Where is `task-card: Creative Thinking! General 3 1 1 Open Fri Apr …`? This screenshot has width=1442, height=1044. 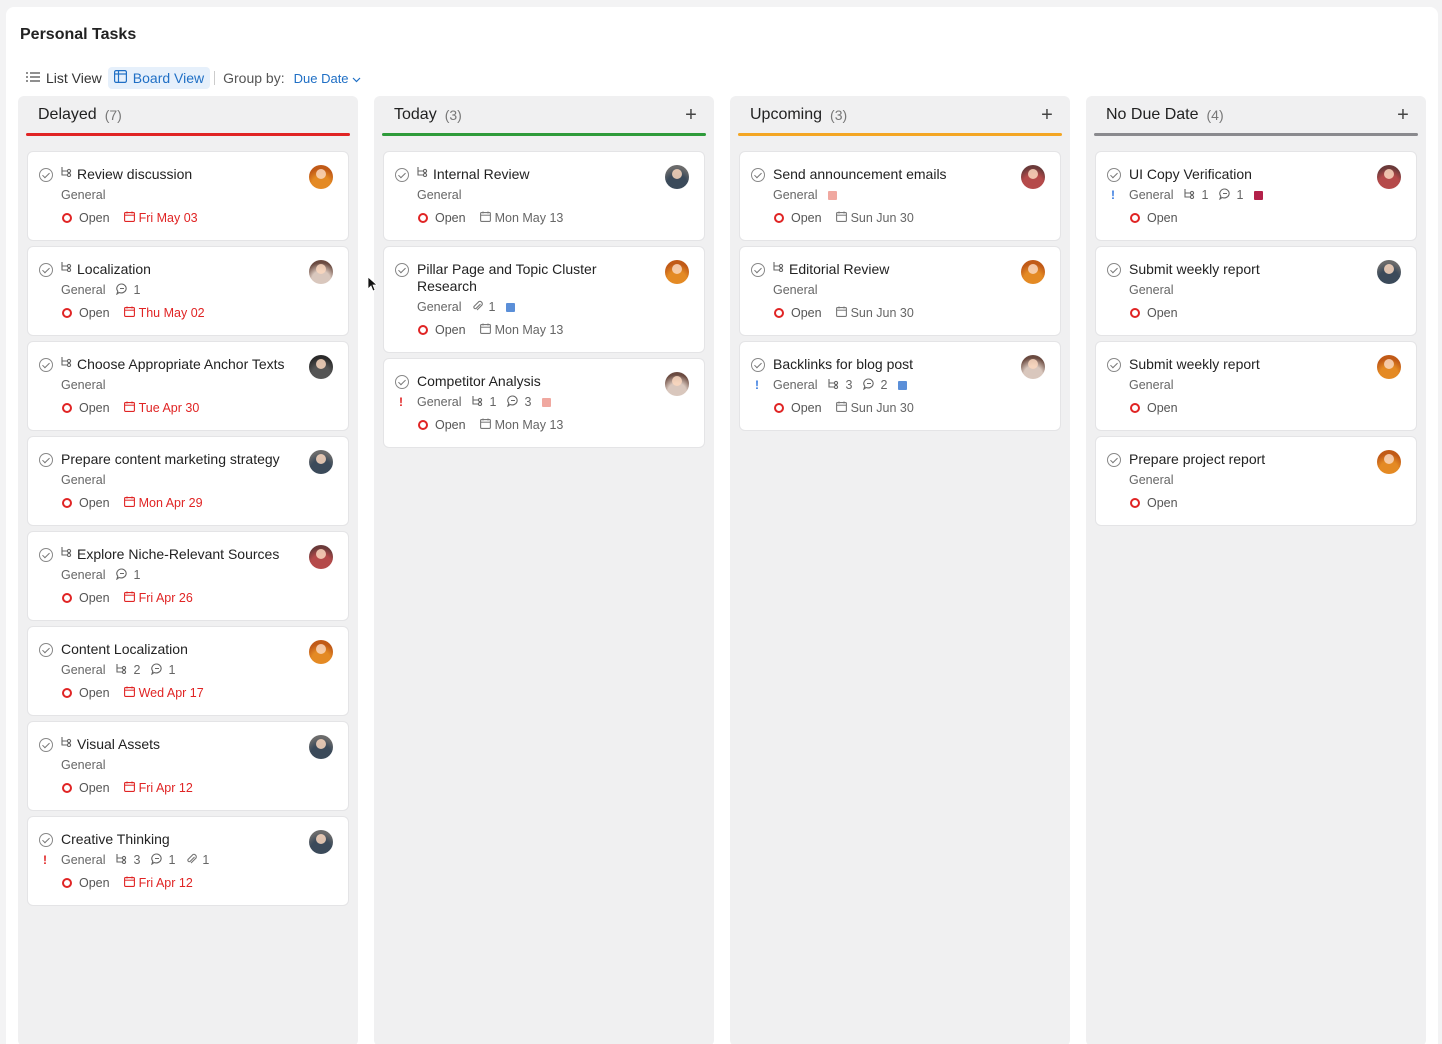
task-card: Creative Thinking! General 3 1 1 Open Fri Apr … is located at coordinates (188, 861).